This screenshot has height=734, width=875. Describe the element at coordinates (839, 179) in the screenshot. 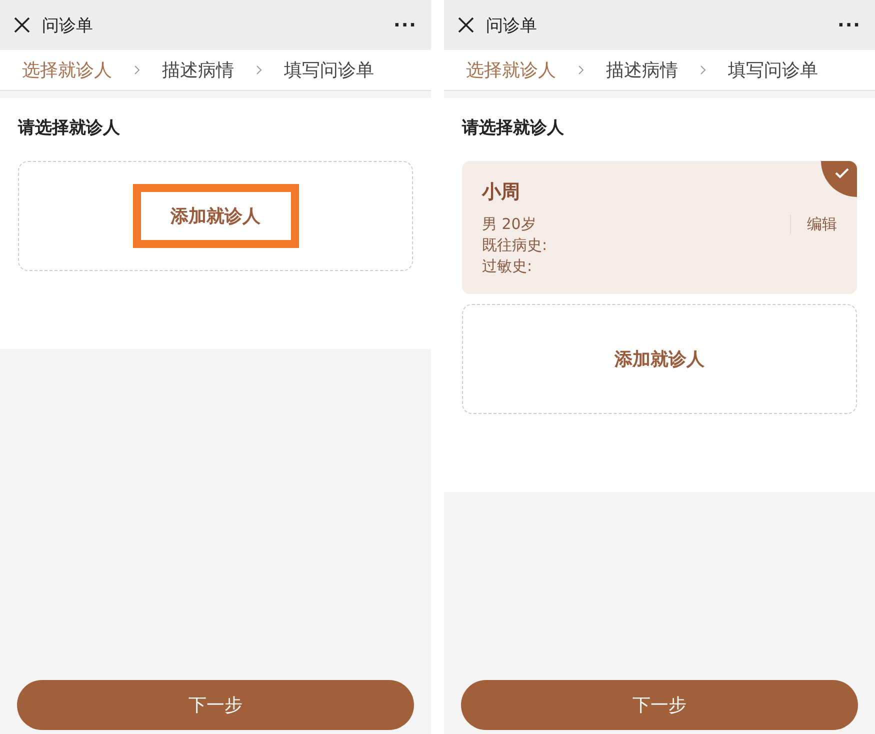

I see `check-corner-icon` at that location.